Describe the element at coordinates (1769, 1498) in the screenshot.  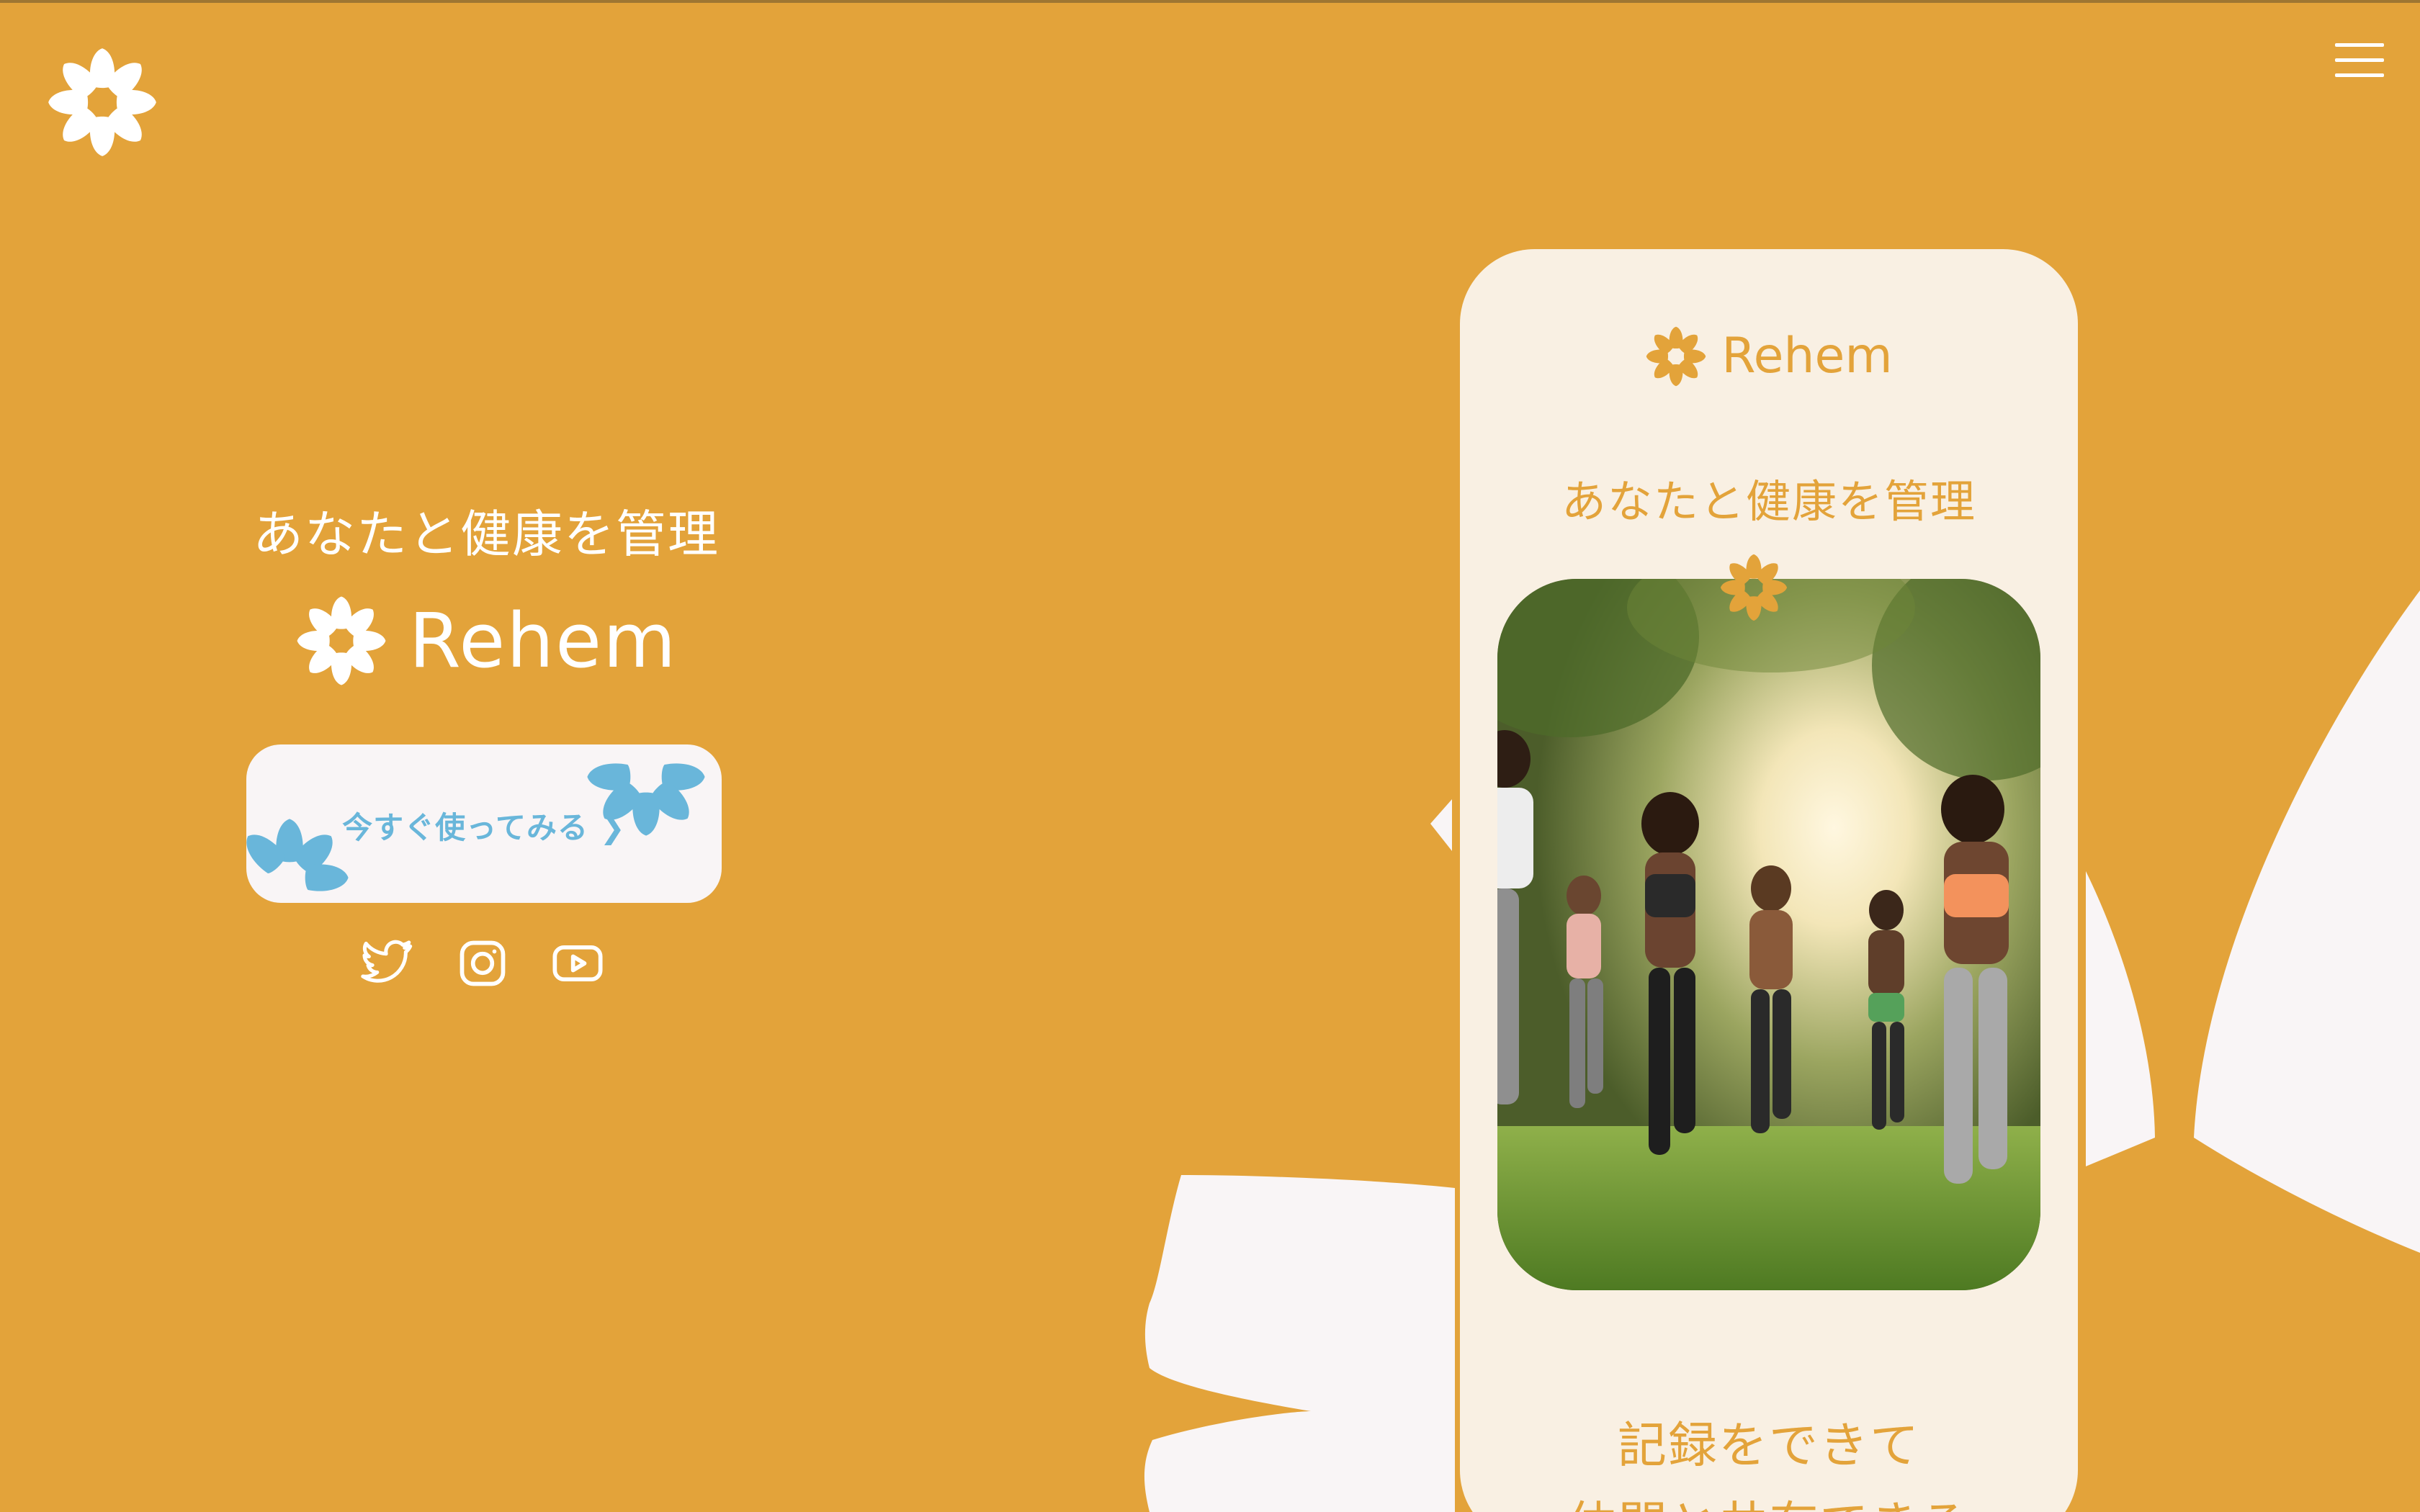
I see `phone-caption-line2: 仲間と共有できる` at that location.